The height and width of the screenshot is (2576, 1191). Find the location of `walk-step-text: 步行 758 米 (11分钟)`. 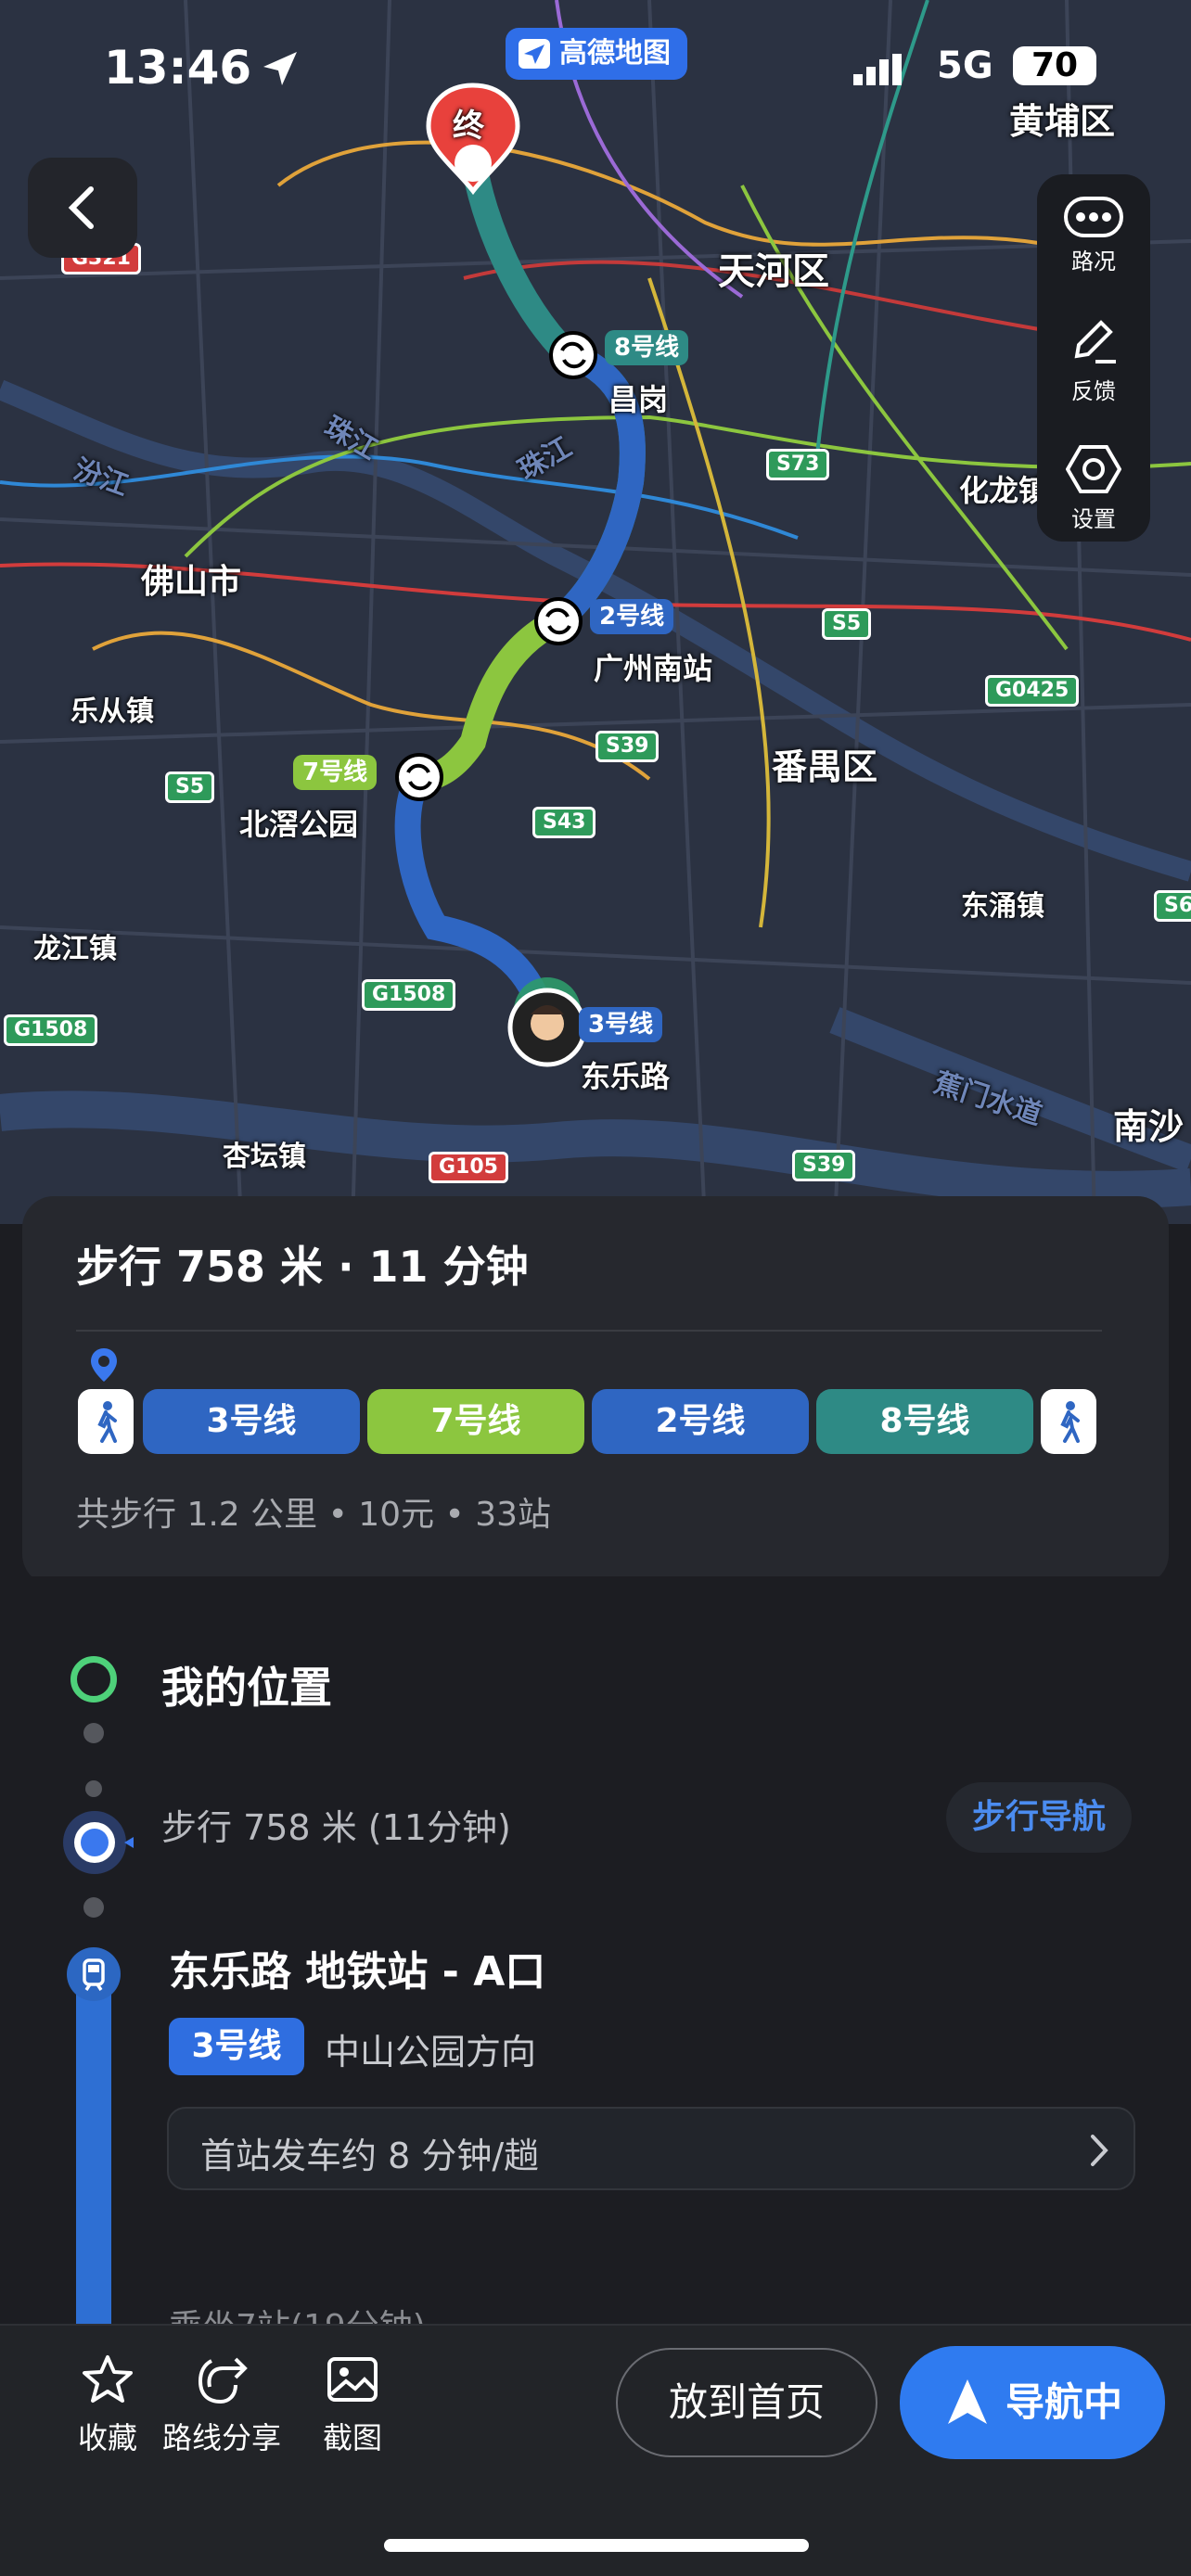

walk-step-text: 步行 758 米 (11分钟) is located at coordinates (336, 1827).